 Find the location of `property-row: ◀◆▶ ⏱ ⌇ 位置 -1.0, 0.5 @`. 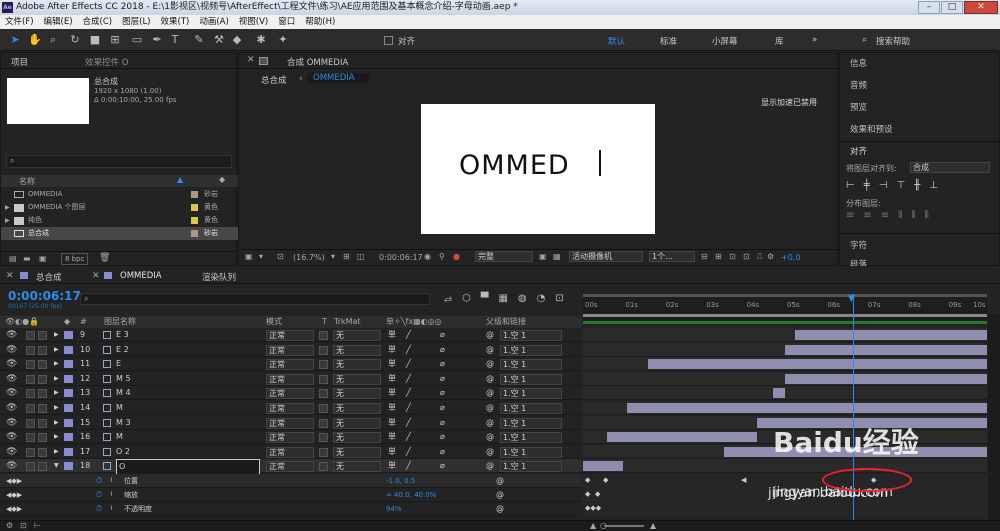

property-row: ◀◆▶ ⏱ ⌇ 位置 -1.0, 0.5 @ is located at coordinates (291, 481).